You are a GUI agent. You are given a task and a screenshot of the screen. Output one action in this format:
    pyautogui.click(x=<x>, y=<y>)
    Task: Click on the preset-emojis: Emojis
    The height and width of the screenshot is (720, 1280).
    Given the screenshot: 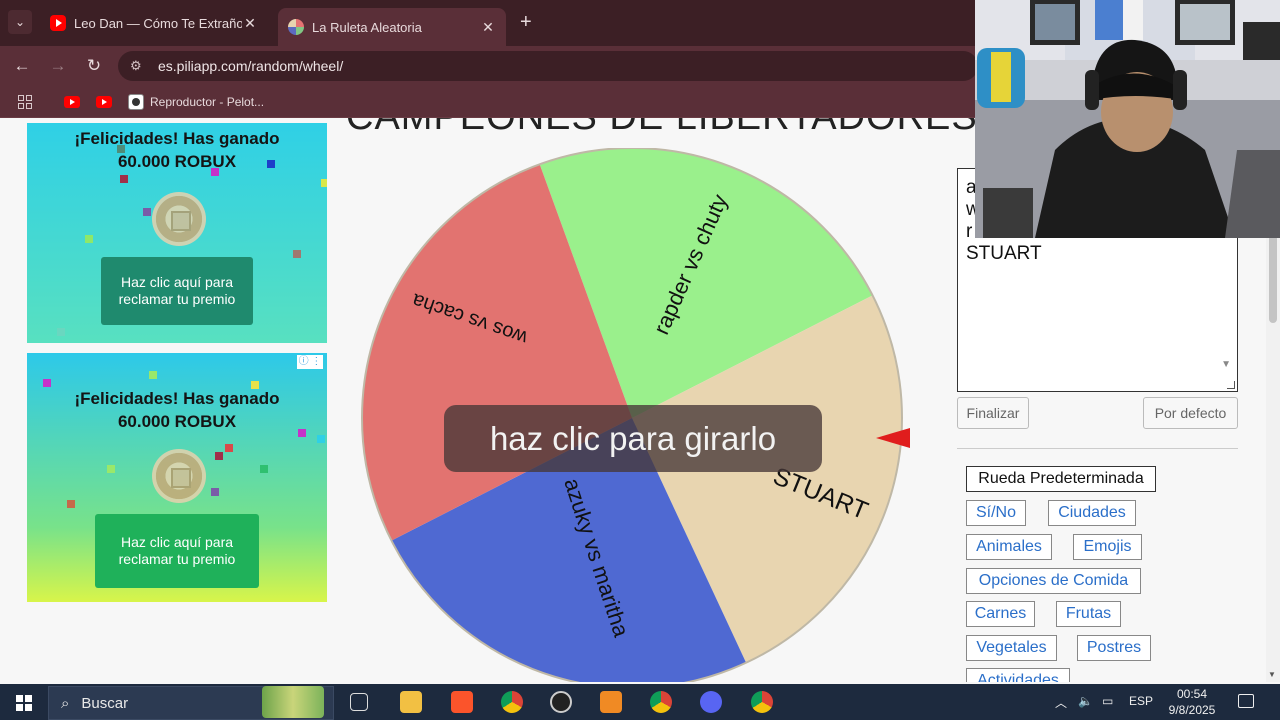 What is the action you would take?
    pyautogui.click(x=1107, y=547)
    